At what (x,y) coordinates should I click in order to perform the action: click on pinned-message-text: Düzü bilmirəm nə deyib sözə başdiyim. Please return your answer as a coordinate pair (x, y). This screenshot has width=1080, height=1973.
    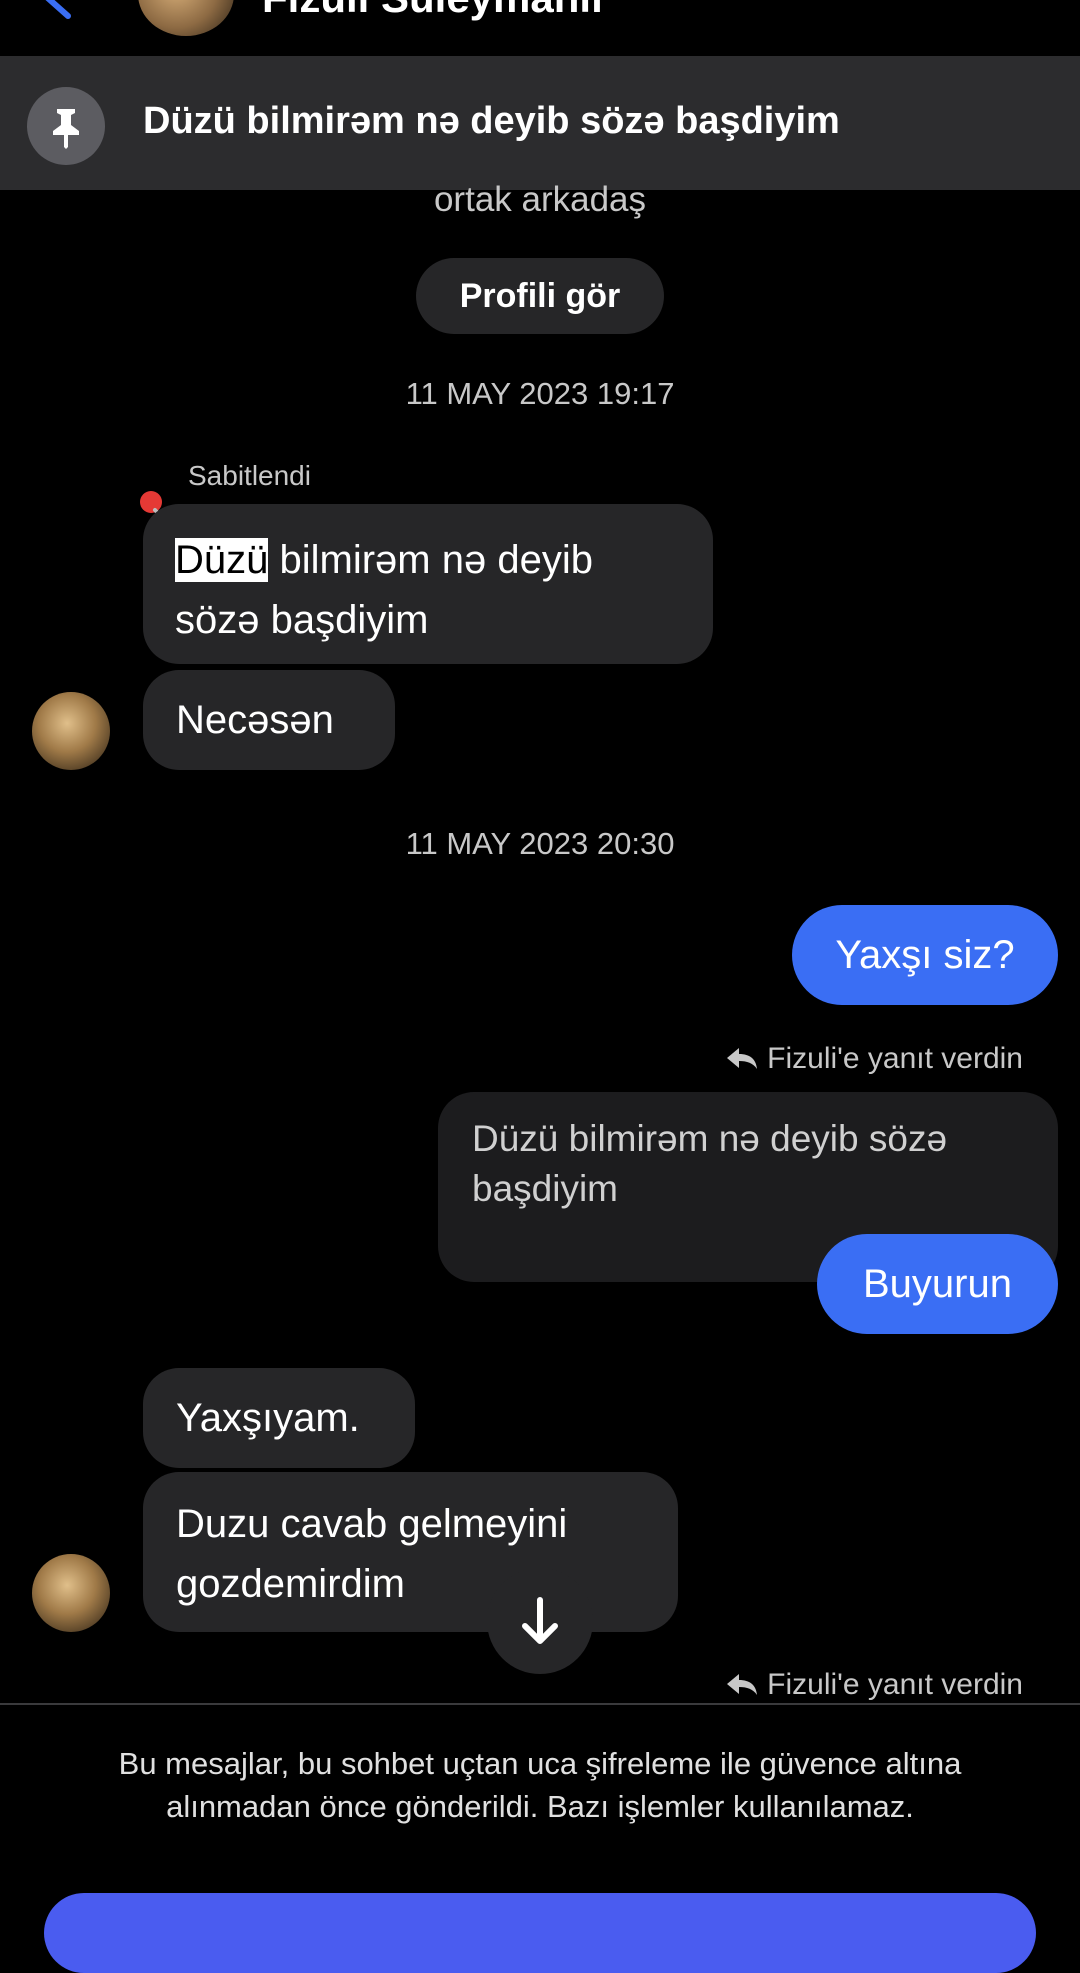
    Looking at the image, I should click on (491, 121).